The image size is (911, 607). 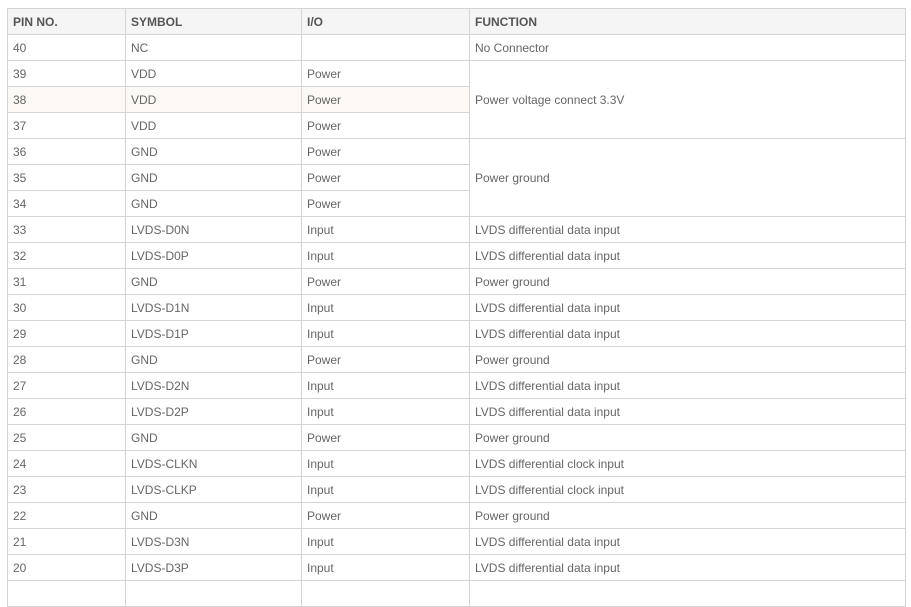 I want to click on table-row: 39 VDD Power Power voltage connect 3.3V, so click(x=456, y=99).